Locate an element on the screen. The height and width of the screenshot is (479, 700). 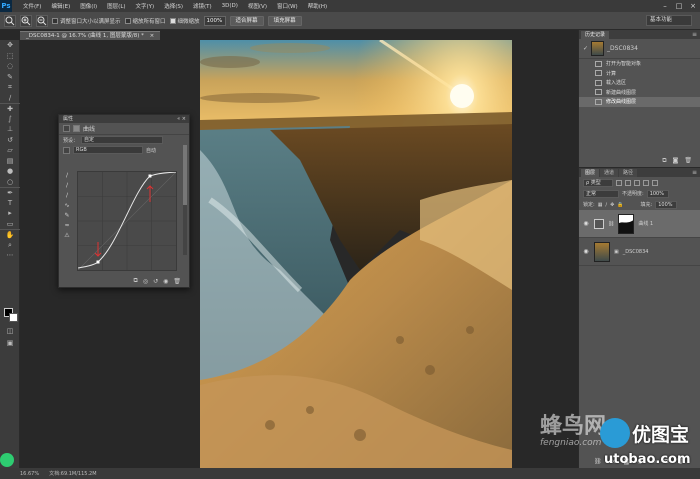
lock-all-icon: 🔒 is located at coordinates (620, 205).